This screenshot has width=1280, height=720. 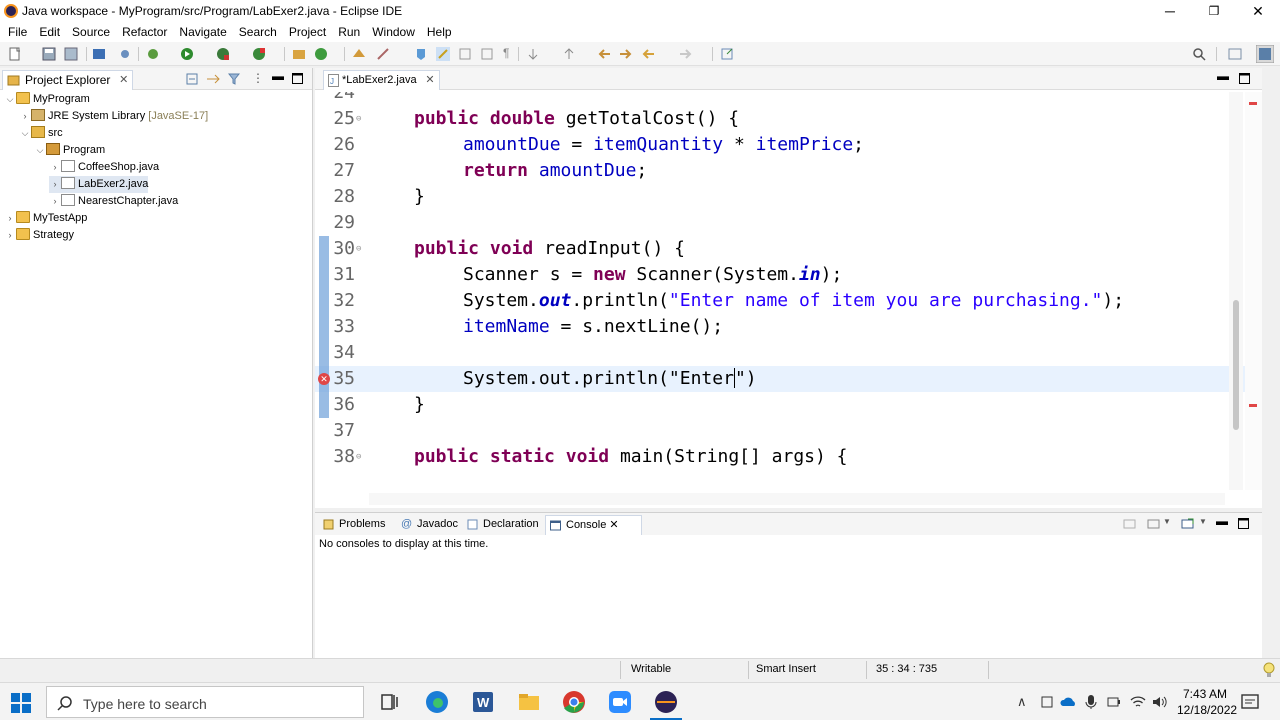 What do you see at coordinates (1207, 702) in the screenshot?
I see `taskbar-clock: 7:43 AM 12/18/2022` at bounding box center [1207, 702].